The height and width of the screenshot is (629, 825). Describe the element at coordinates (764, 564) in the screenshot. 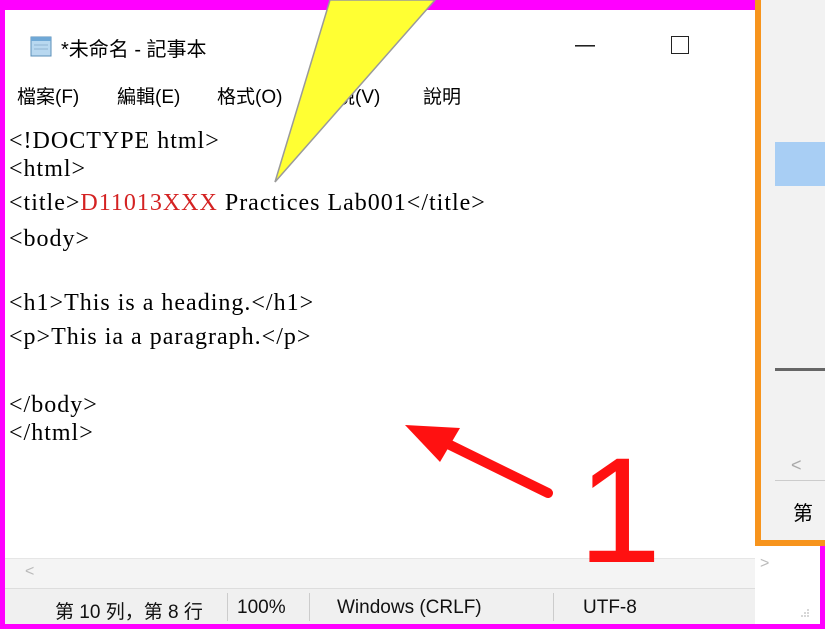

I see `chevron-right-icon: >` at that location.